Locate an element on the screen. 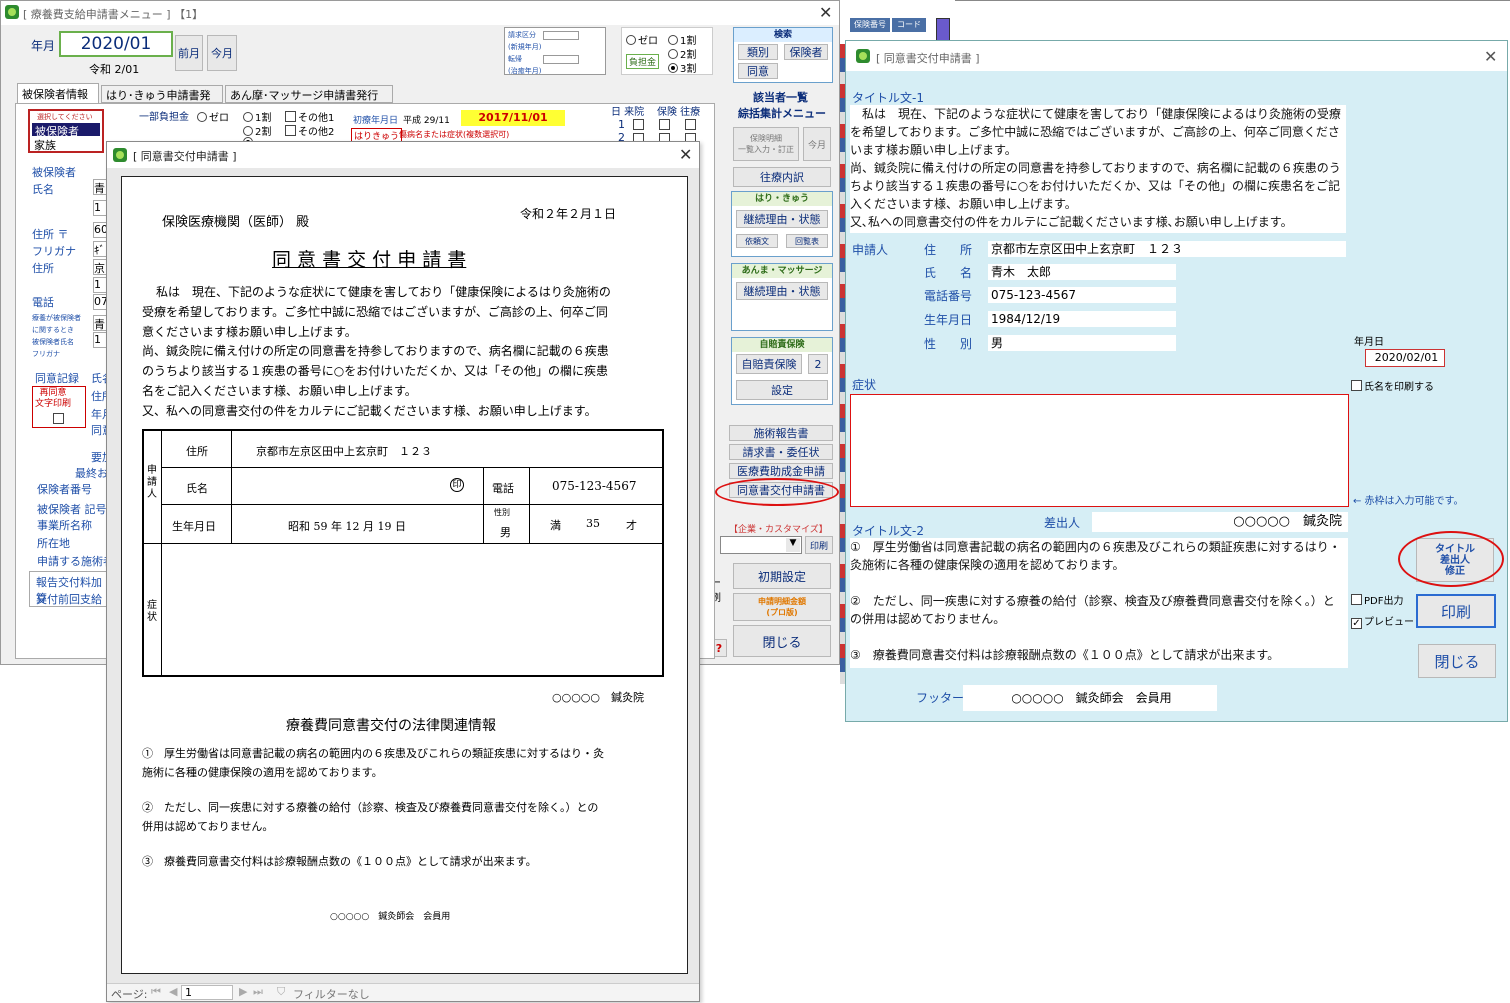 This screenshot has width=1510, height=1003. field-insured-name: 青 is located at coordinates (100, 323).